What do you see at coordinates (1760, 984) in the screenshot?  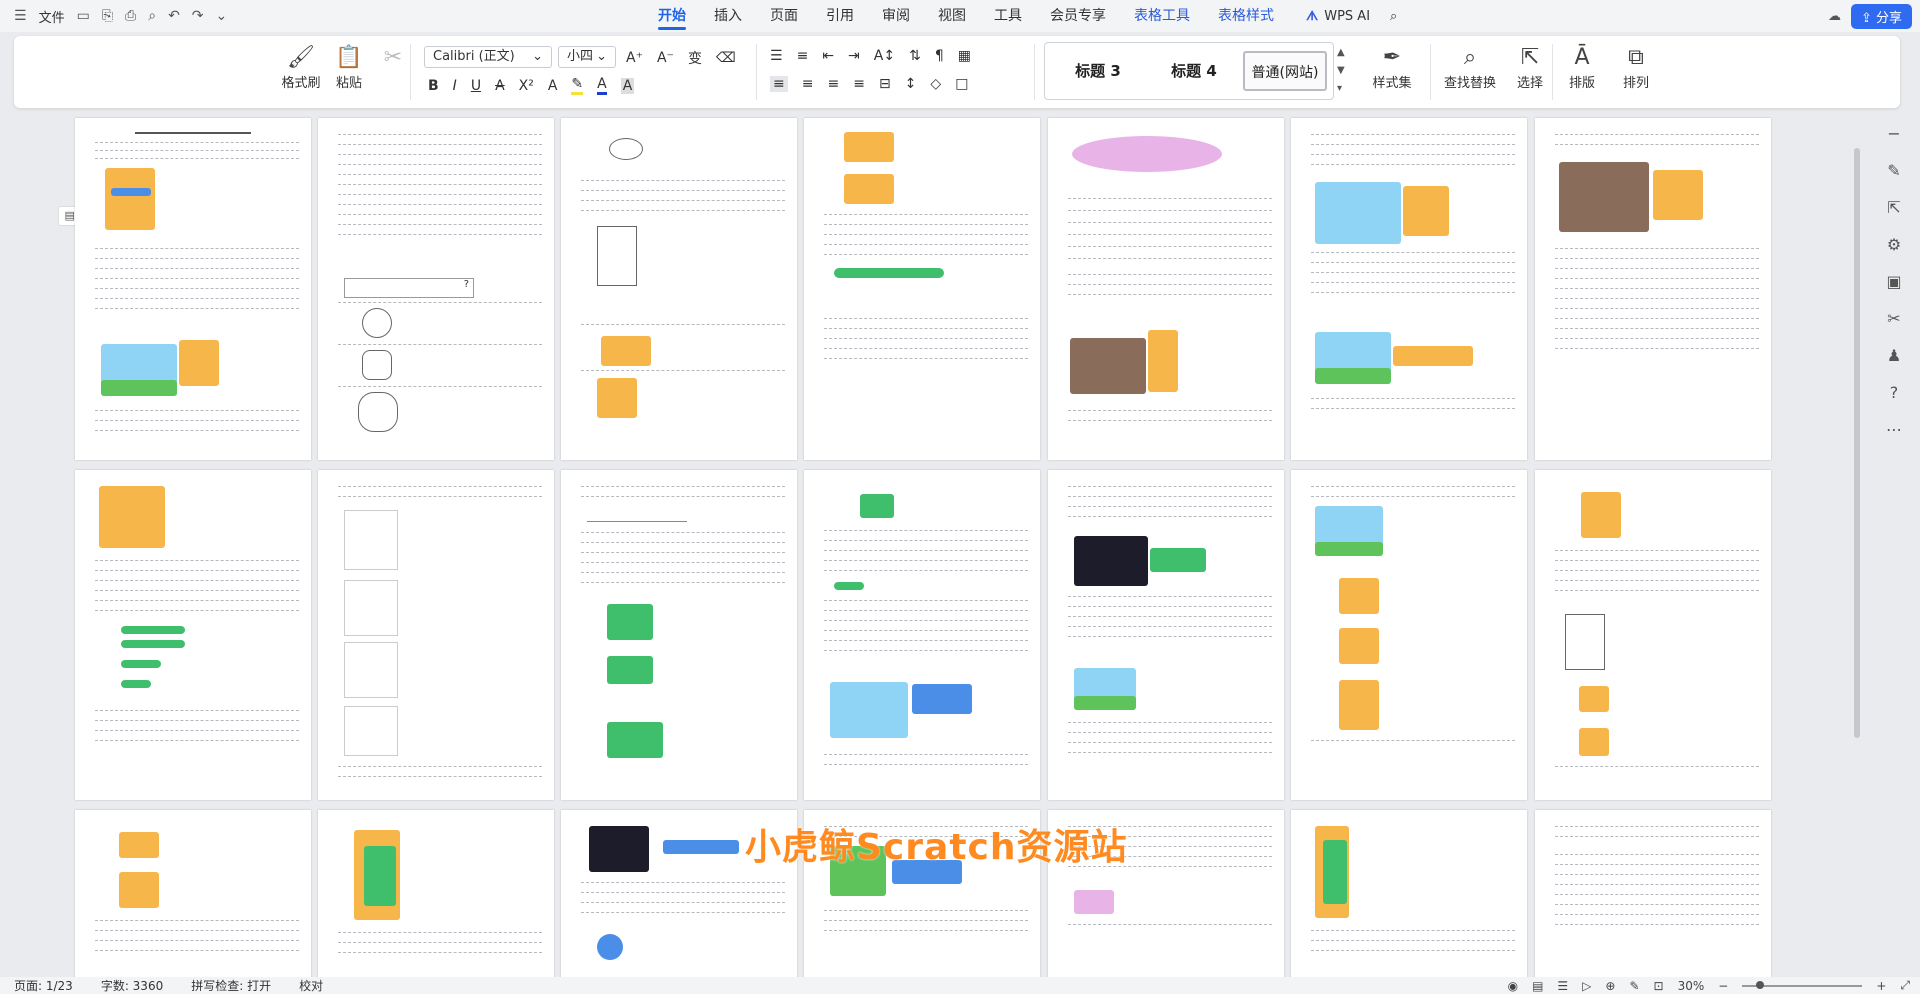 I see `zoom-slider-handle` at bounding box center [1760, 984].